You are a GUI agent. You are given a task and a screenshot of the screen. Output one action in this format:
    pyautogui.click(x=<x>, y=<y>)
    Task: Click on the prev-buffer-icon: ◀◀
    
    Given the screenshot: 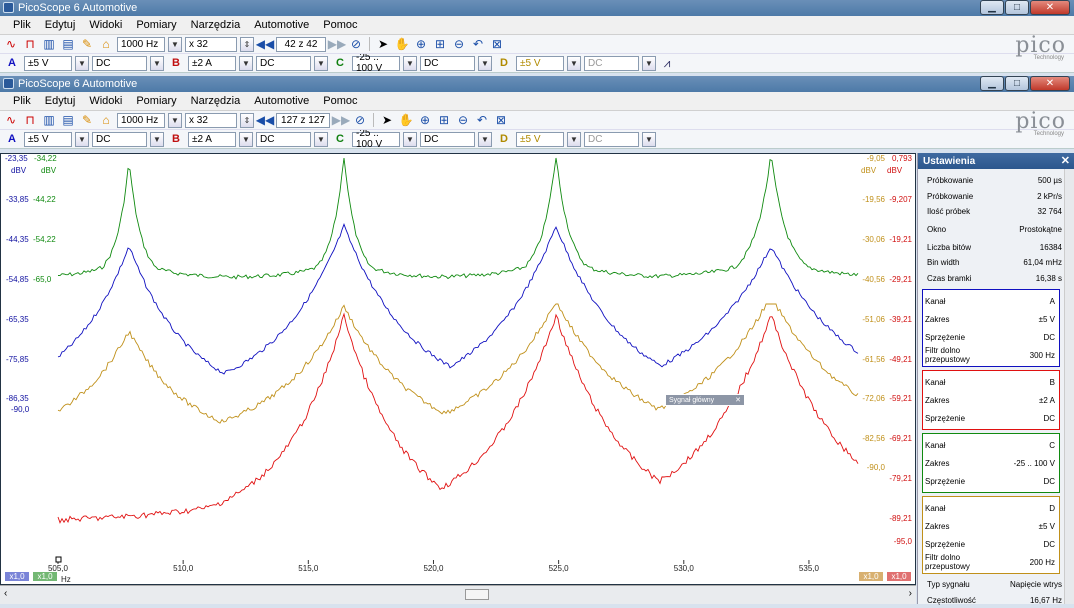 What is the action you would take?
    pyautogui.click(x=265, y=44)
    